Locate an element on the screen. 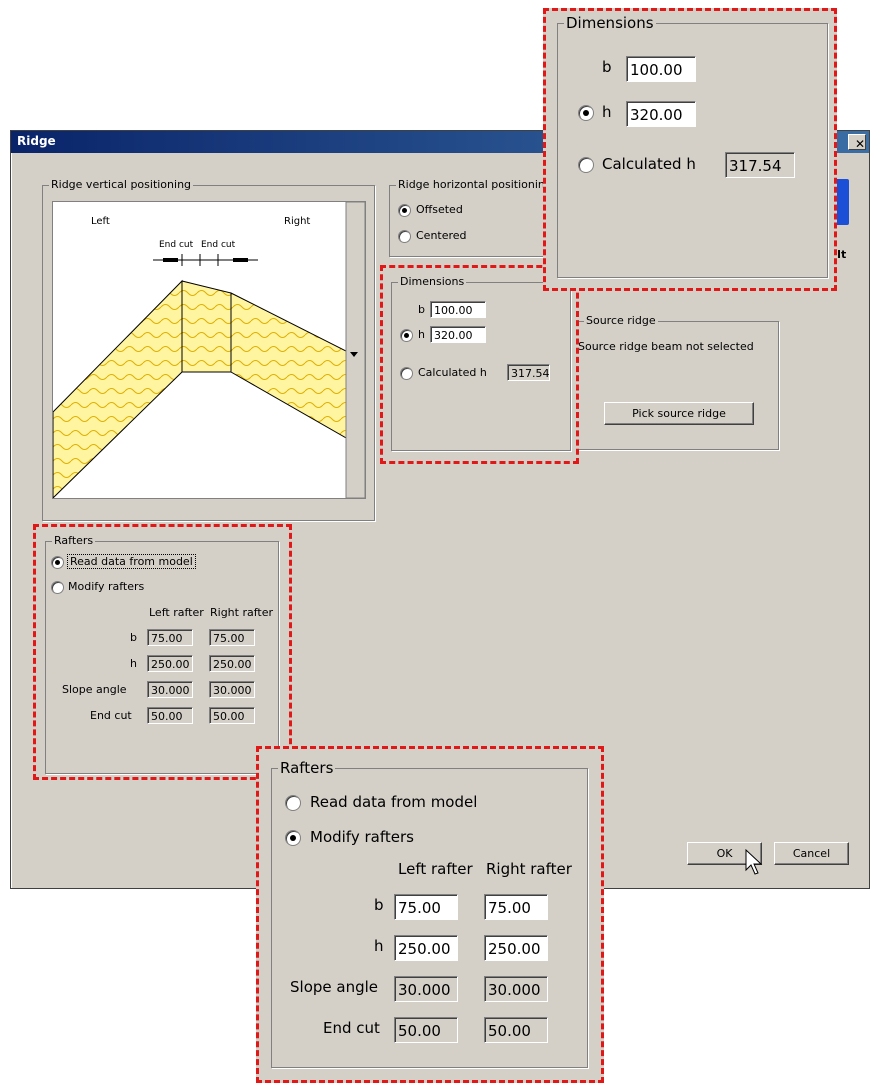 The image size is (871, 1086). cancel-button: Cancel is located at coordinates (811, 853).